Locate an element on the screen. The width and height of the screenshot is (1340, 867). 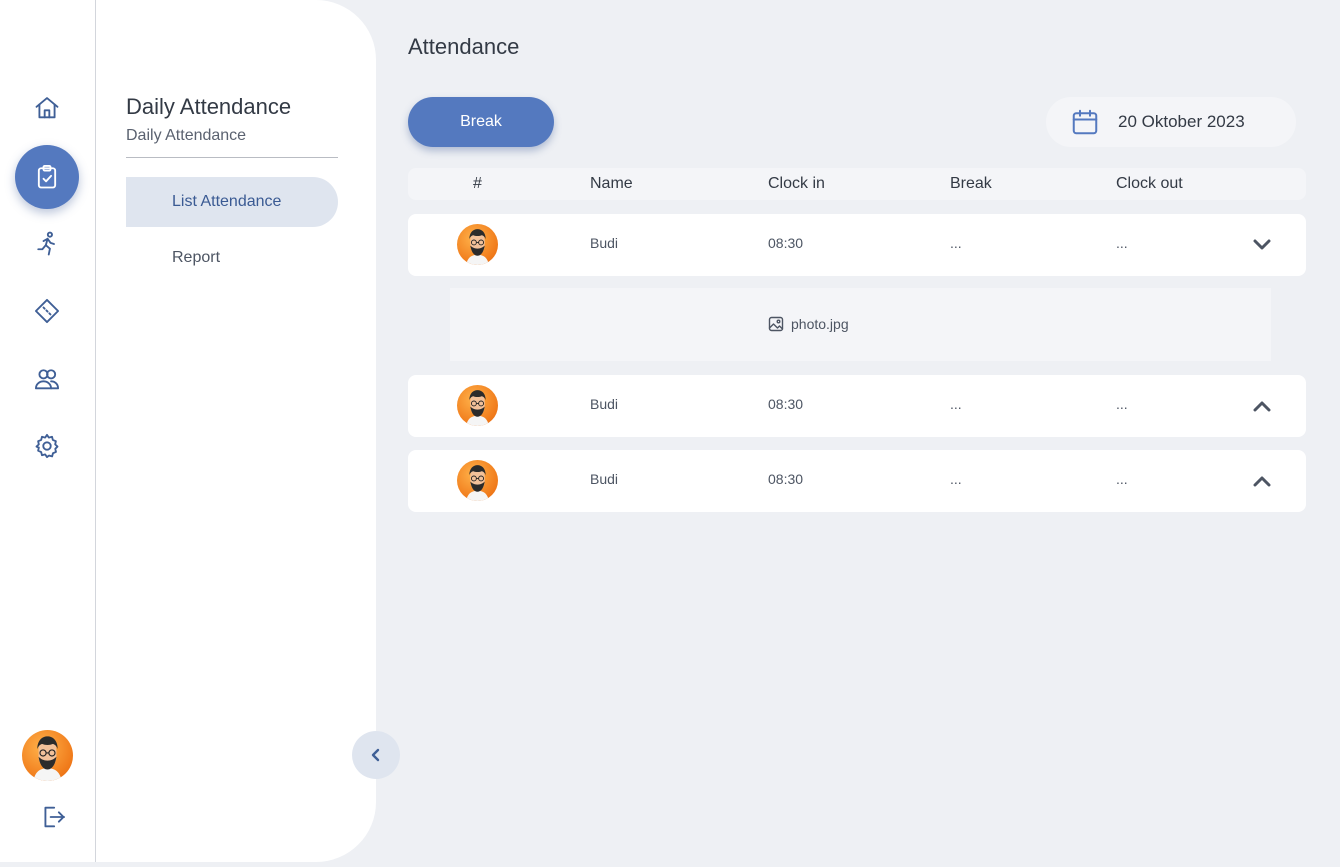
column-header-clock-out: Clock out is located at coordinates (1149, 183).